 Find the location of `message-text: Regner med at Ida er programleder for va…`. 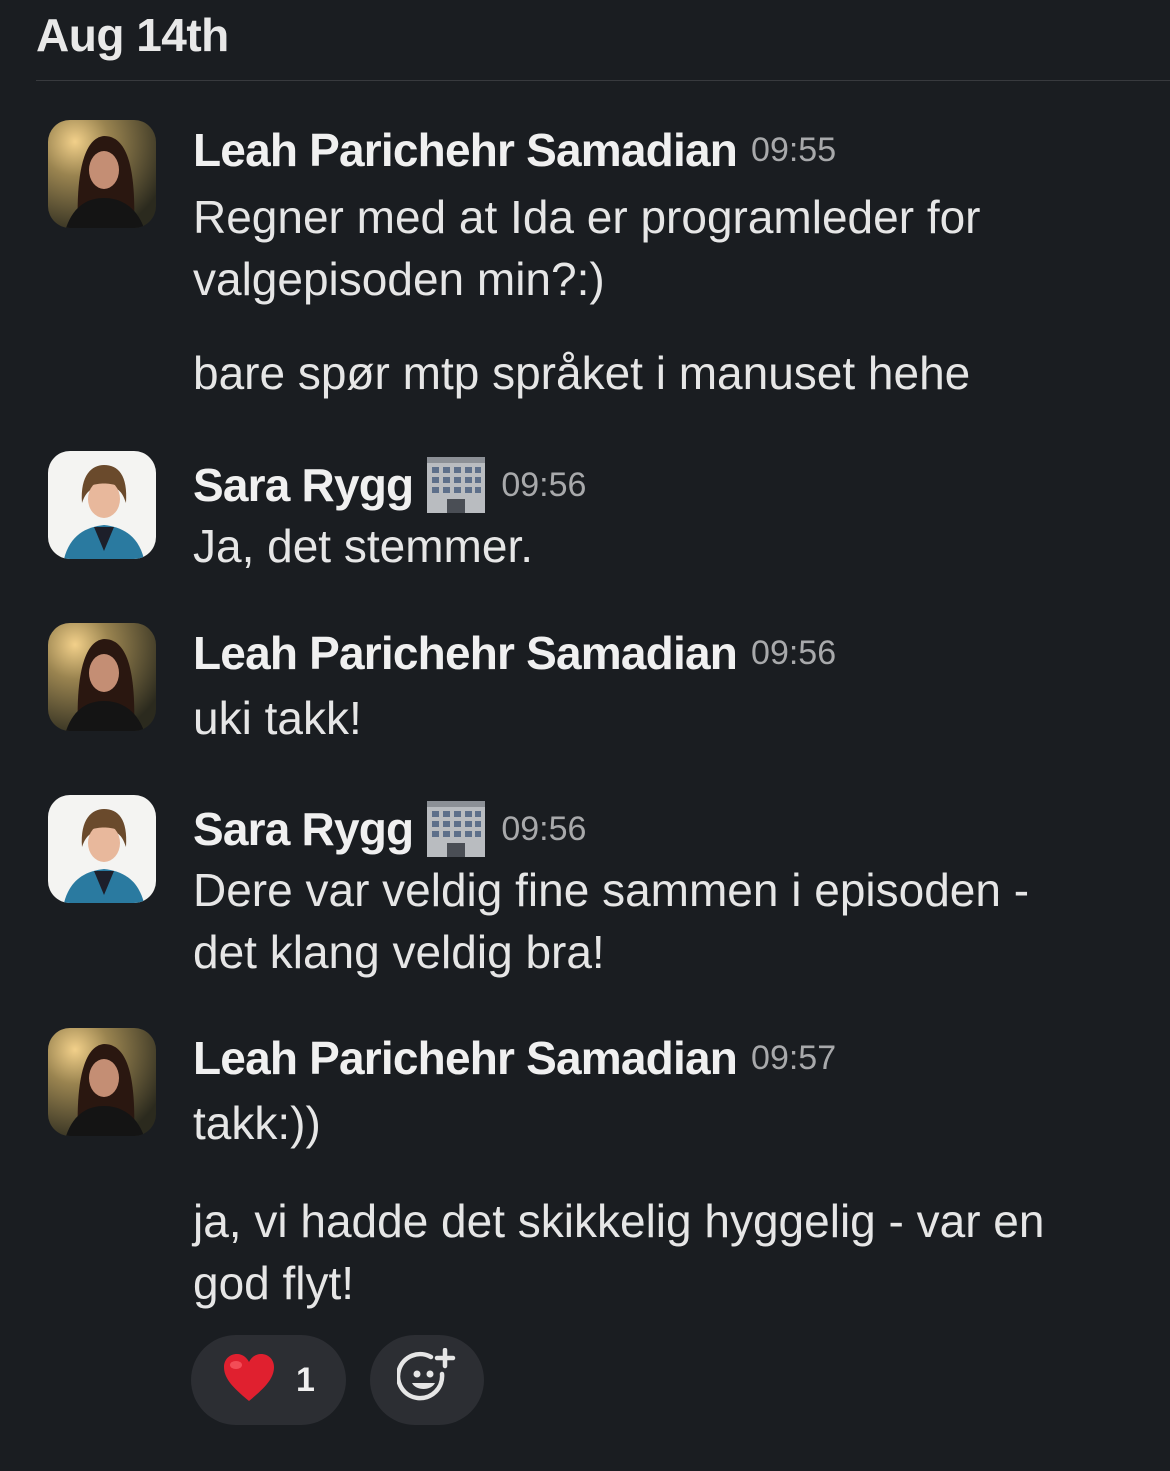

message-text: Regner med at Ida er programleder for va… is located at coordinates (587, 248).